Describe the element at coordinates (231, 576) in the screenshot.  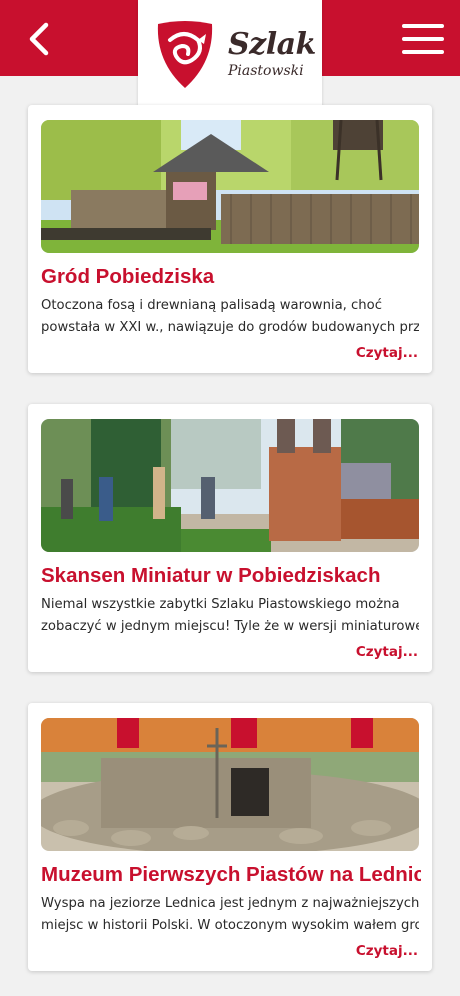
I see `attraction-title: Skansen Miniatur w Pobiedziskach` at that location.